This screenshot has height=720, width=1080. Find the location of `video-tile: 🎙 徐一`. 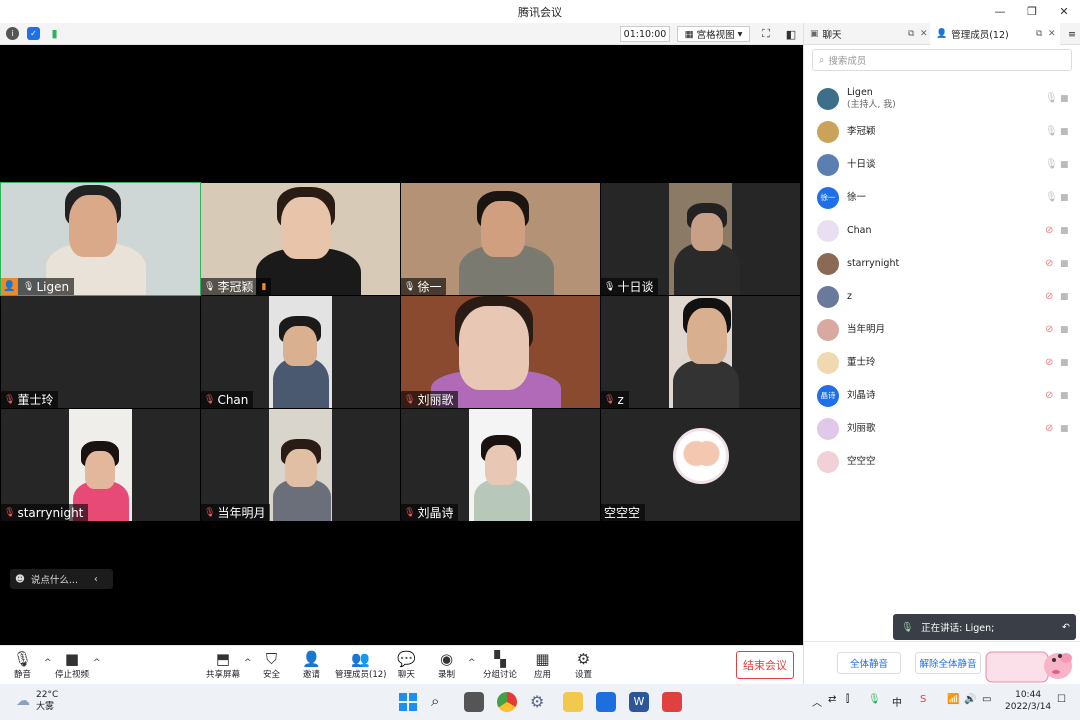

video-tile: 🎙 徐一 is located at coordinates (500, 239).